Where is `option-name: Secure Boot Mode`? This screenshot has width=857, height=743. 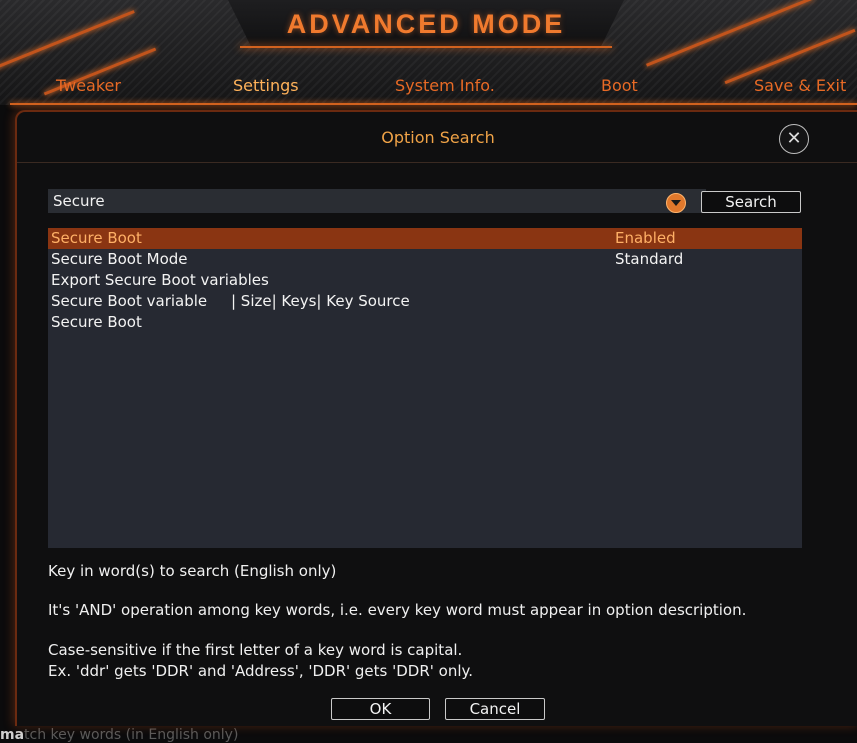
option-name: Secure Boot Mode is located at coordinates (119, 259).